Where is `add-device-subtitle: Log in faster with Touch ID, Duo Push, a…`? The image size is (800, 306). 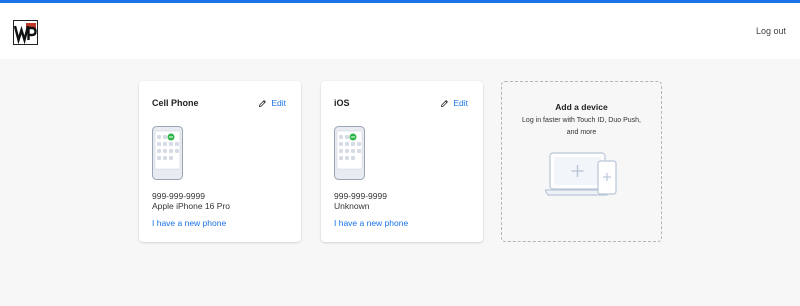
add-device-subtitle: Log in faster with Touch ID, Duo Push, a… is located at coordinates (581, 126).